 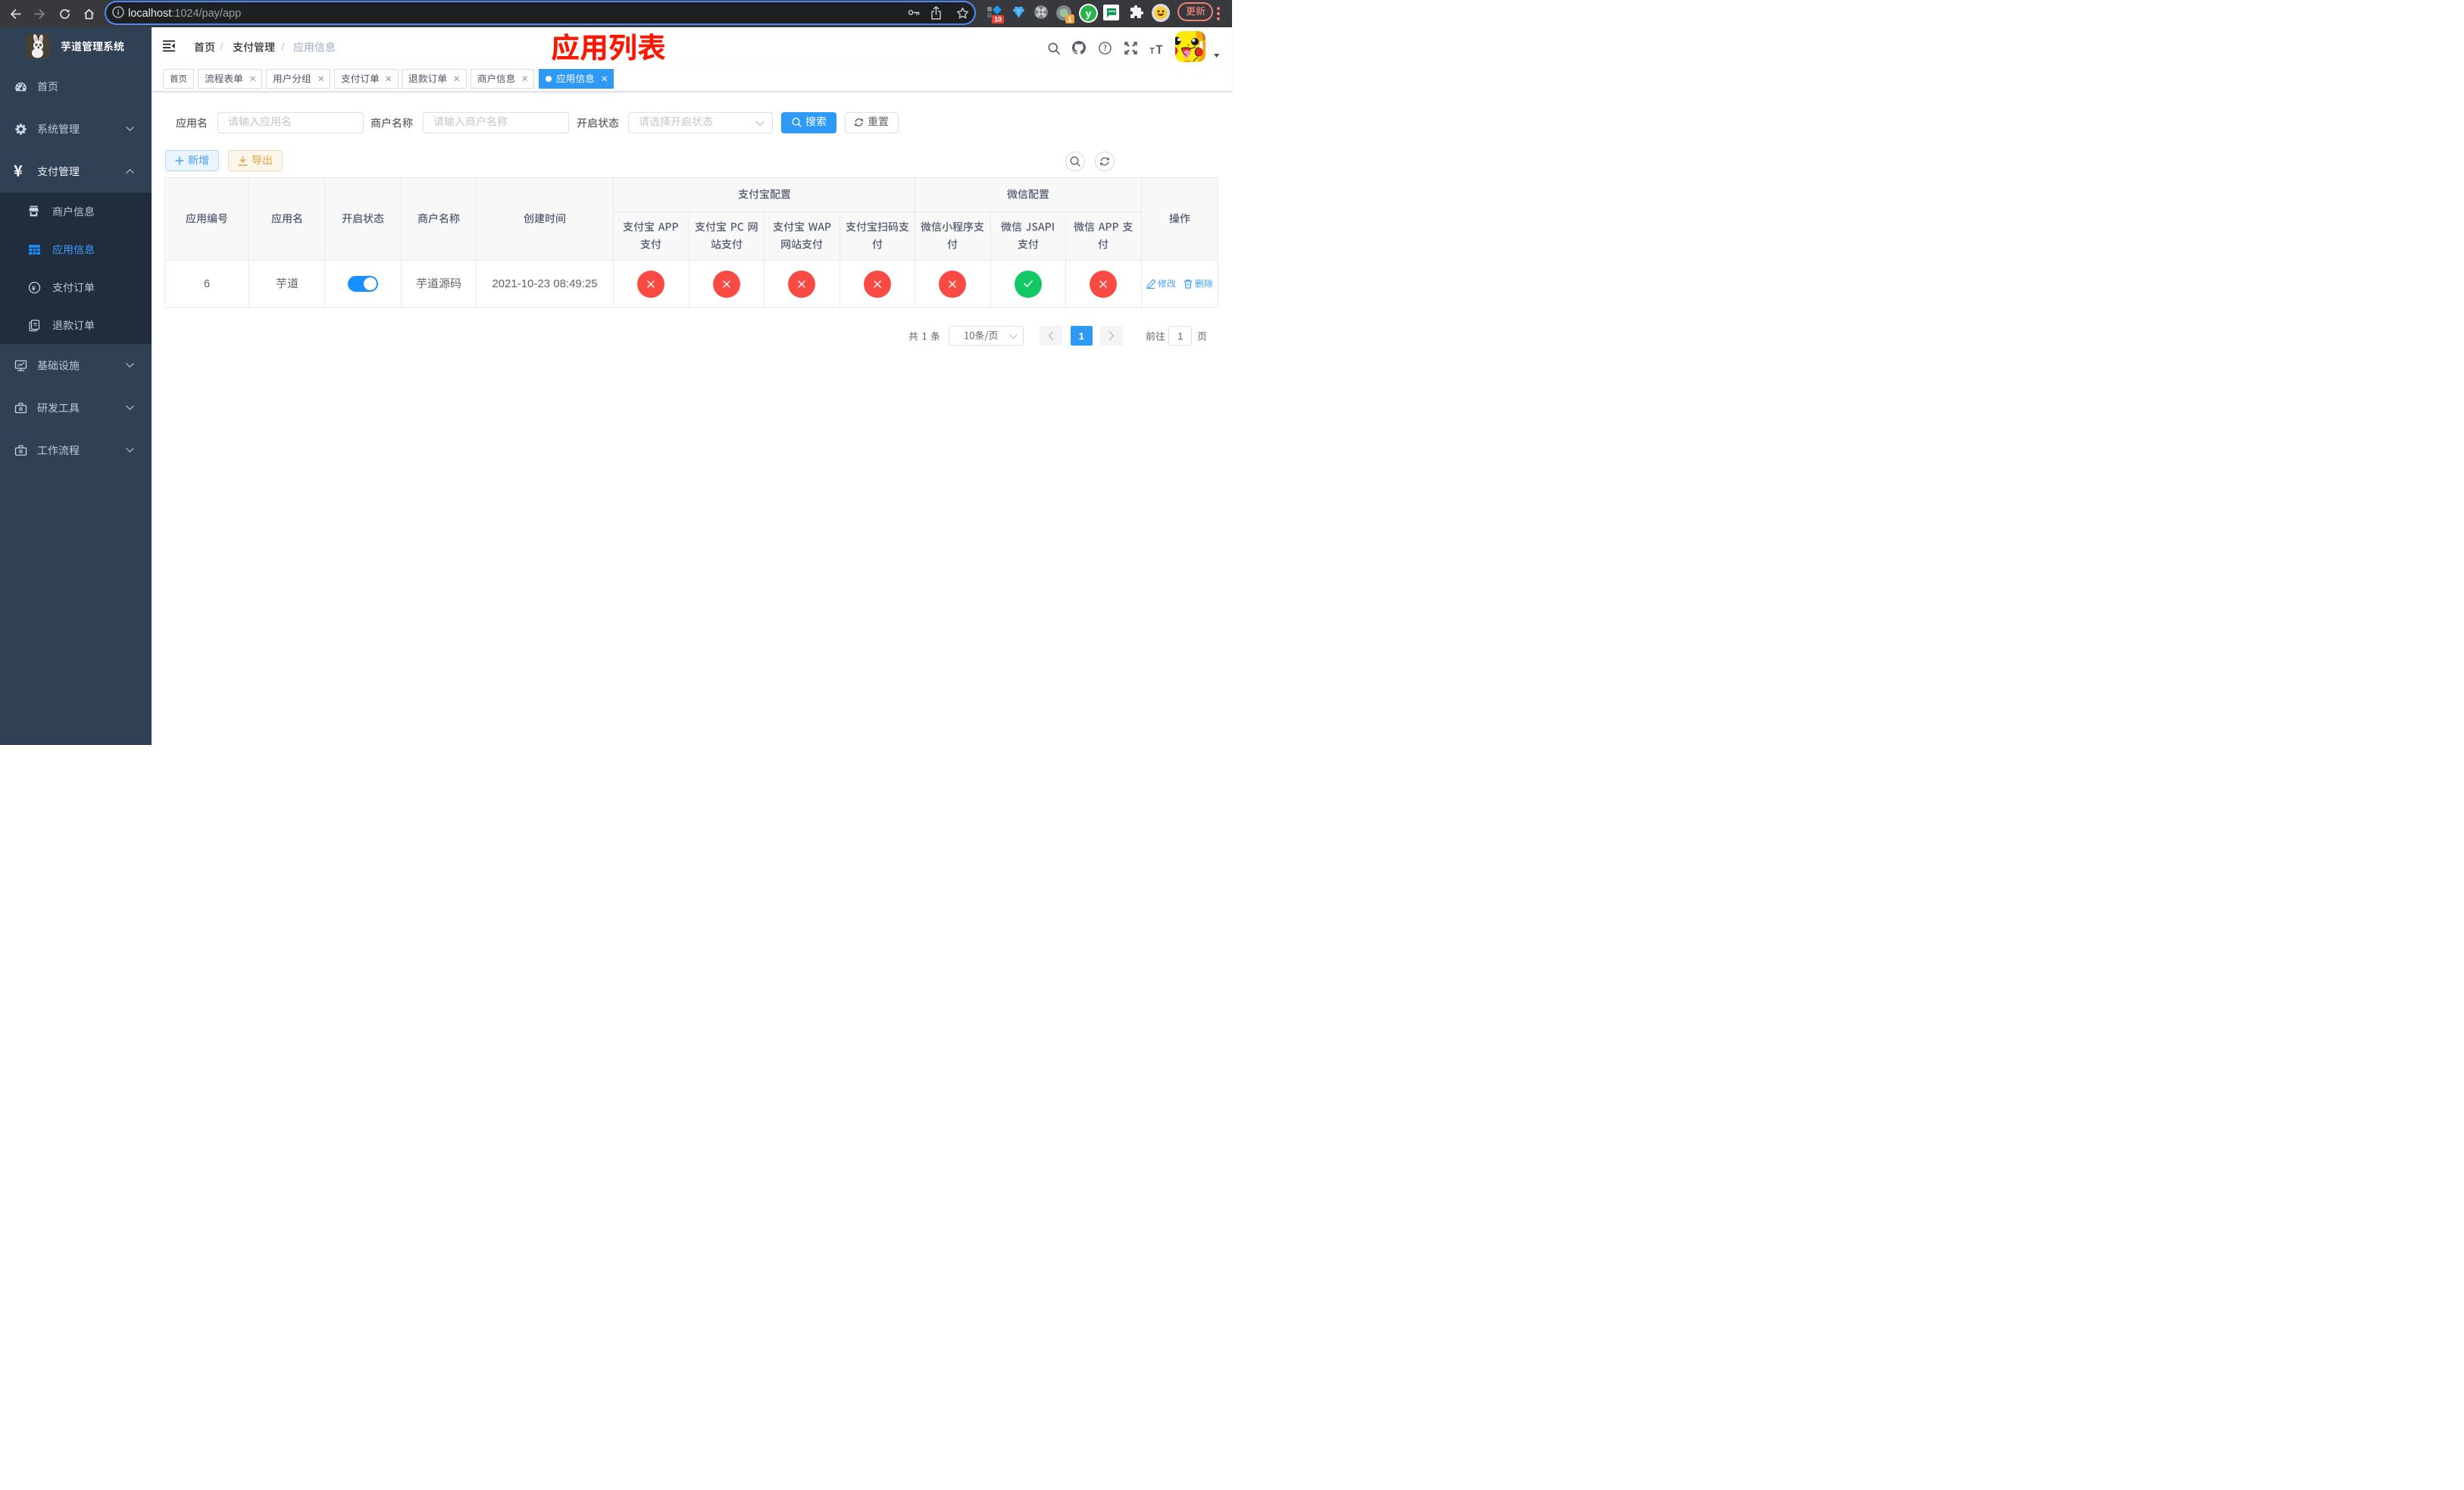 What do you see at coordinates (1070, 20) in the screenshot?
I see `svg-text: 1` at bounding box center [1070, 20].